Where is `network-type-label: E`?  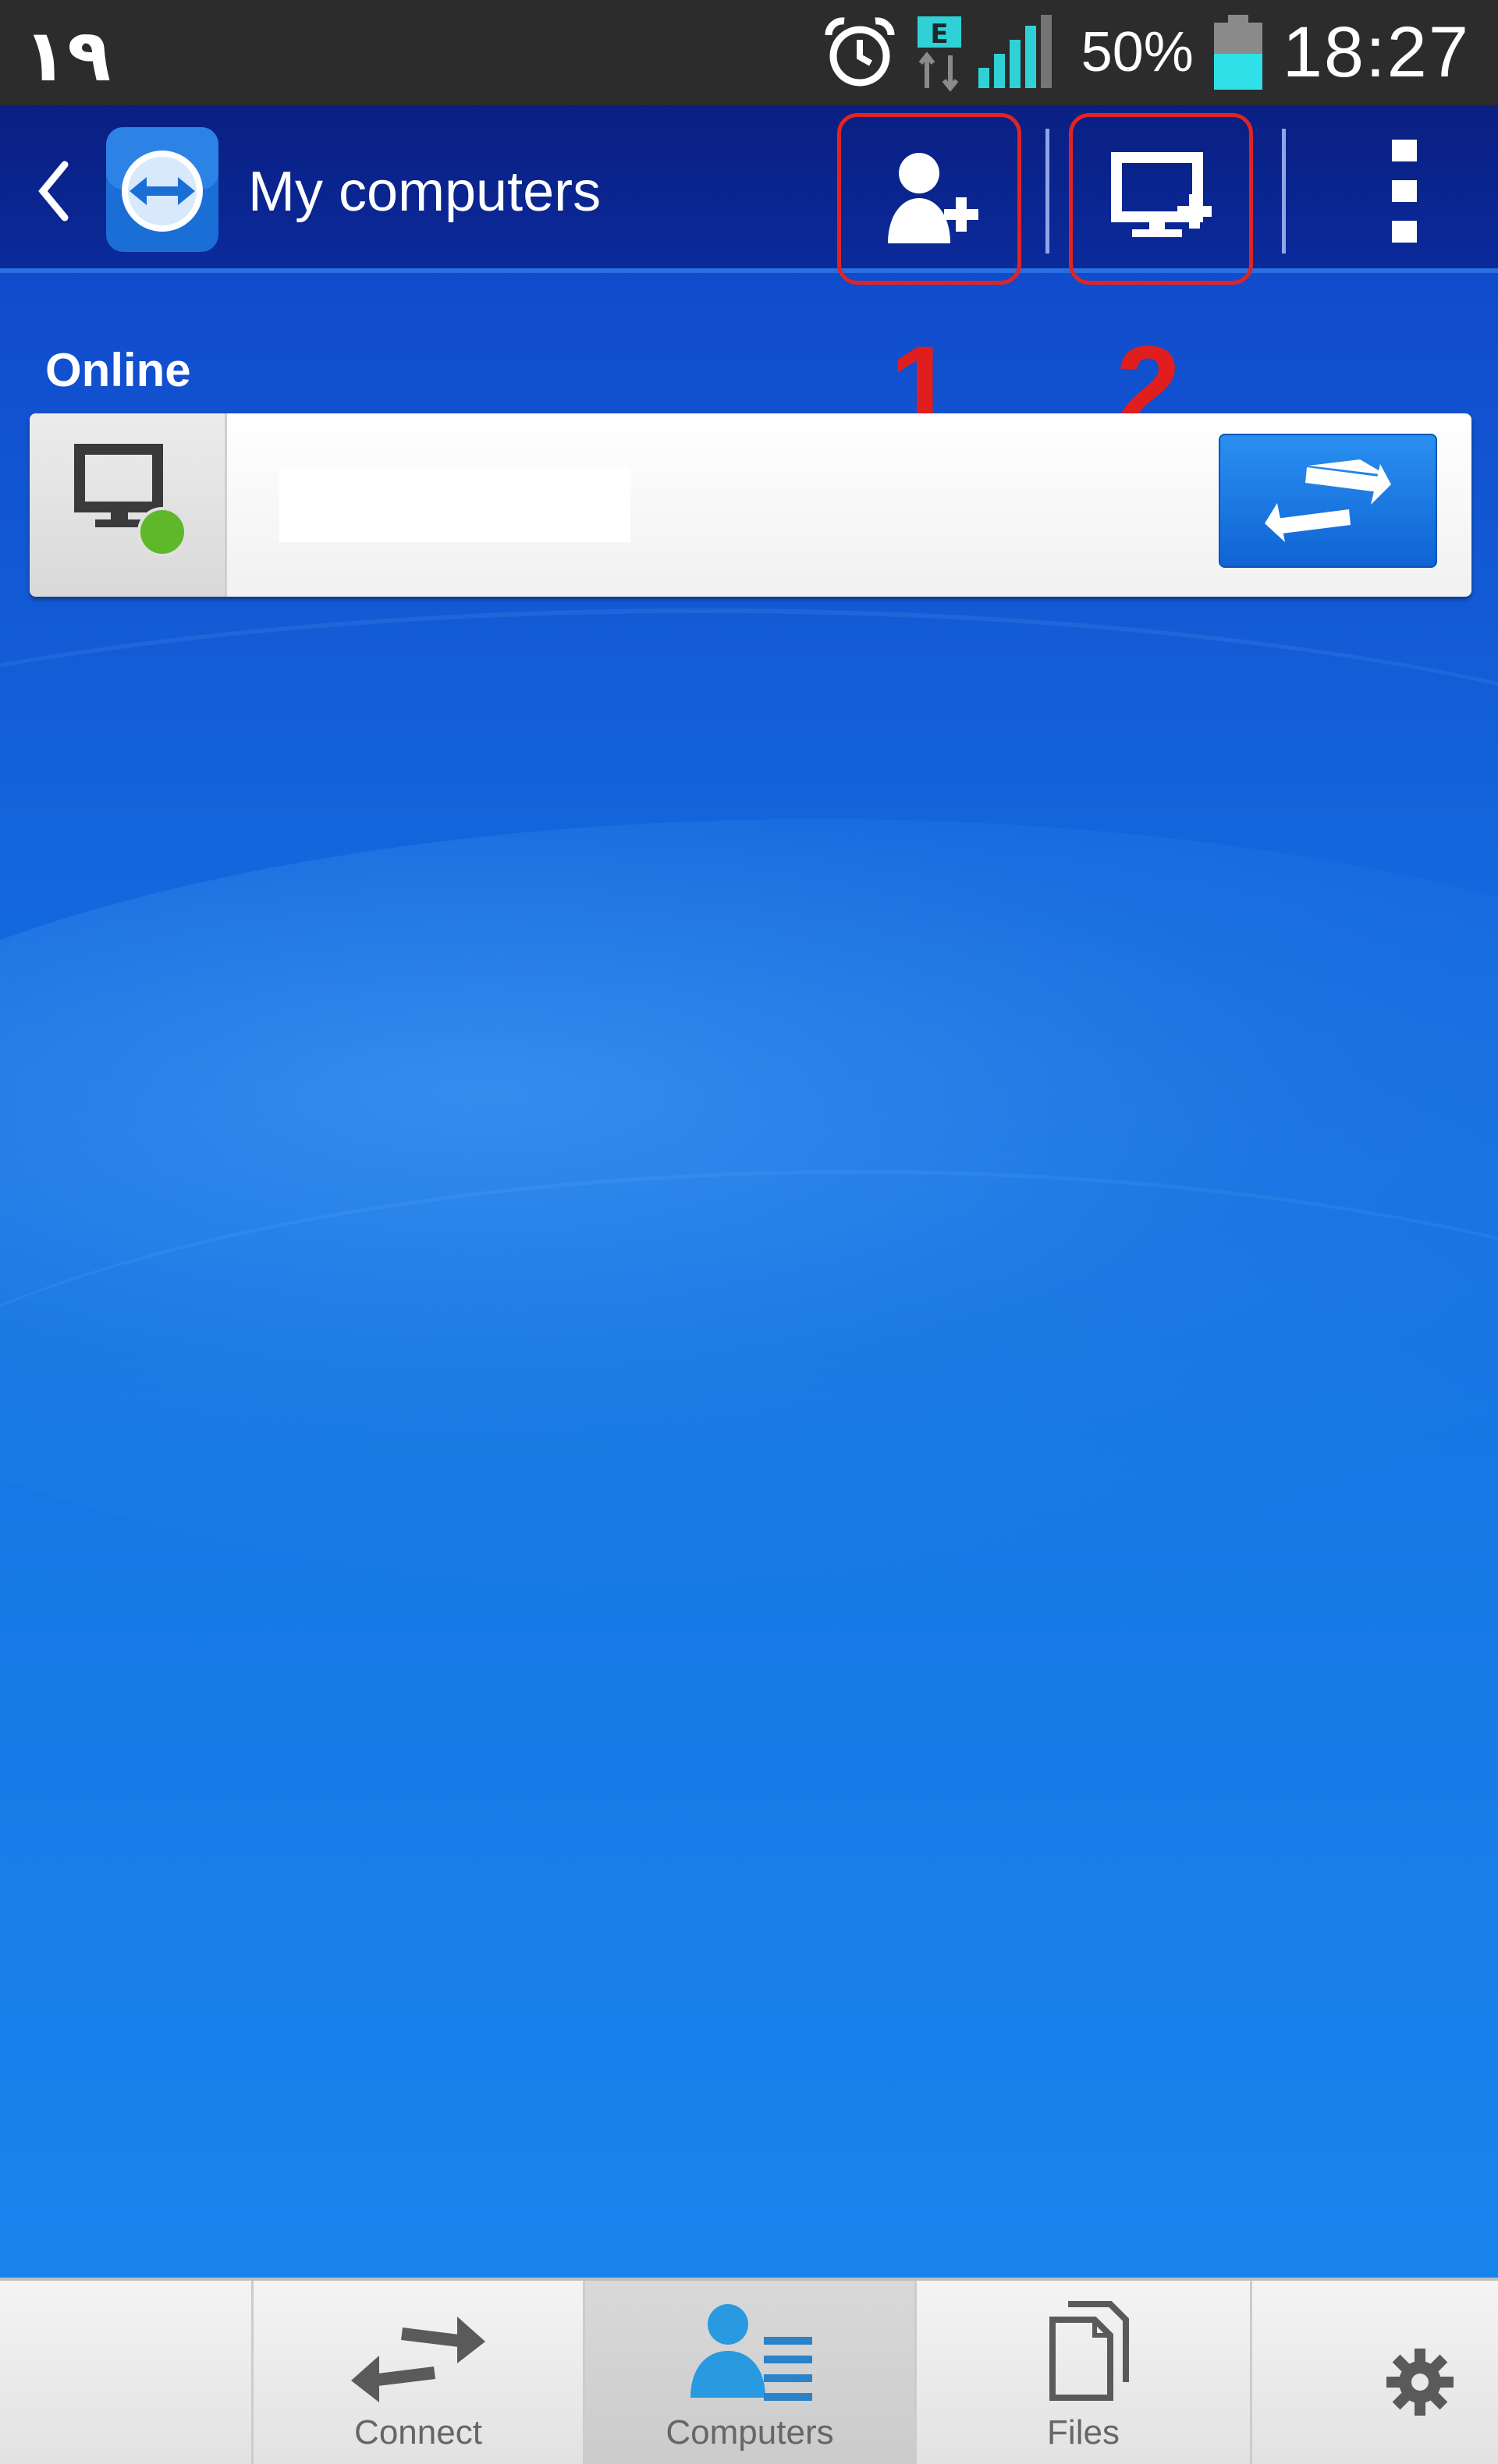
network-type-label: E is located at coordinates (939, 34).